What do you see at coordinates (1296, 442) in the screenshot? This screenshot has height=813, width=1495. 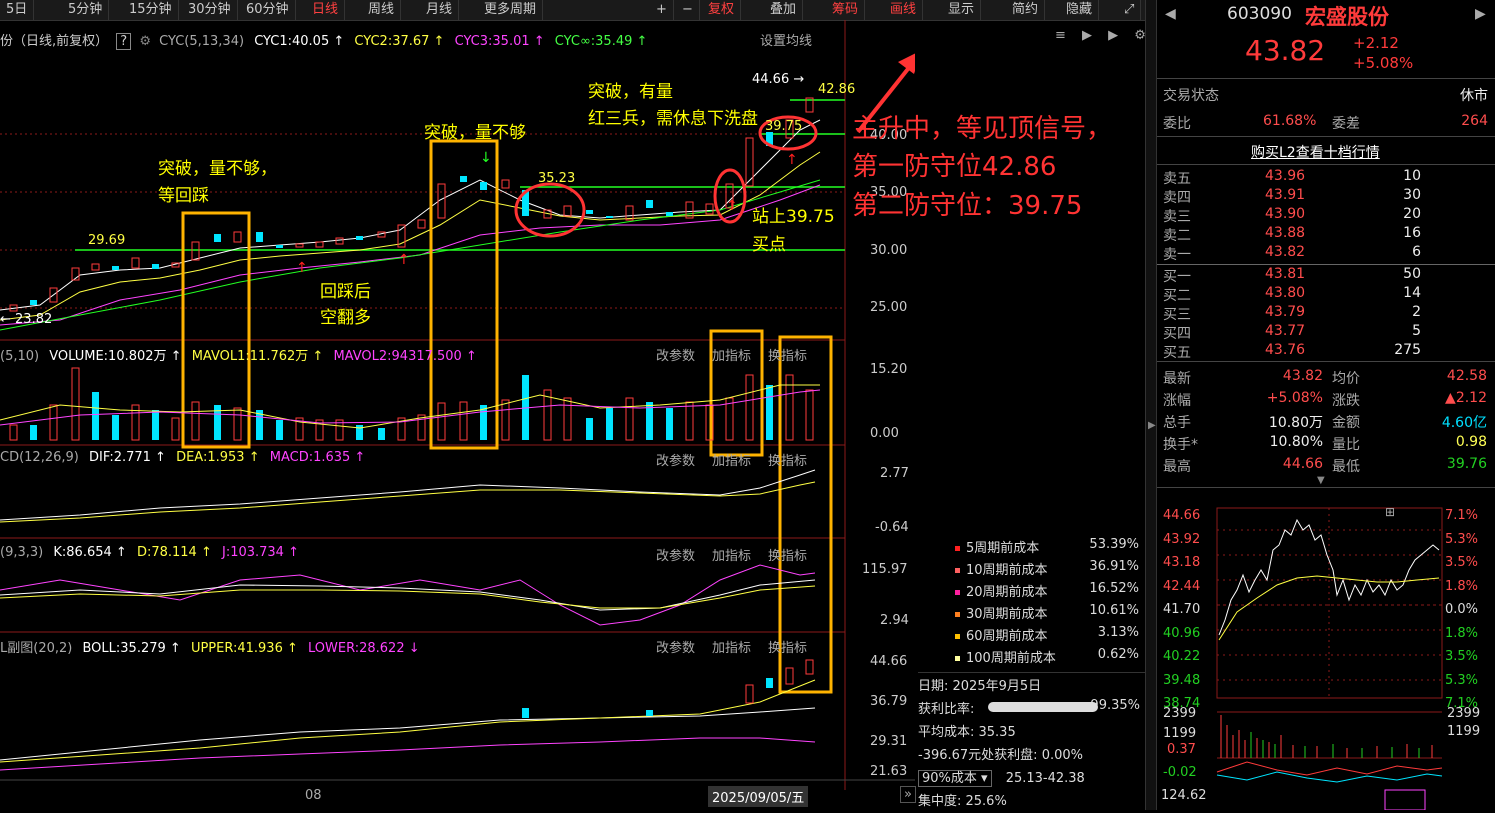 I see `stat-value: 10.80%` at bounding box center [1296, 442].